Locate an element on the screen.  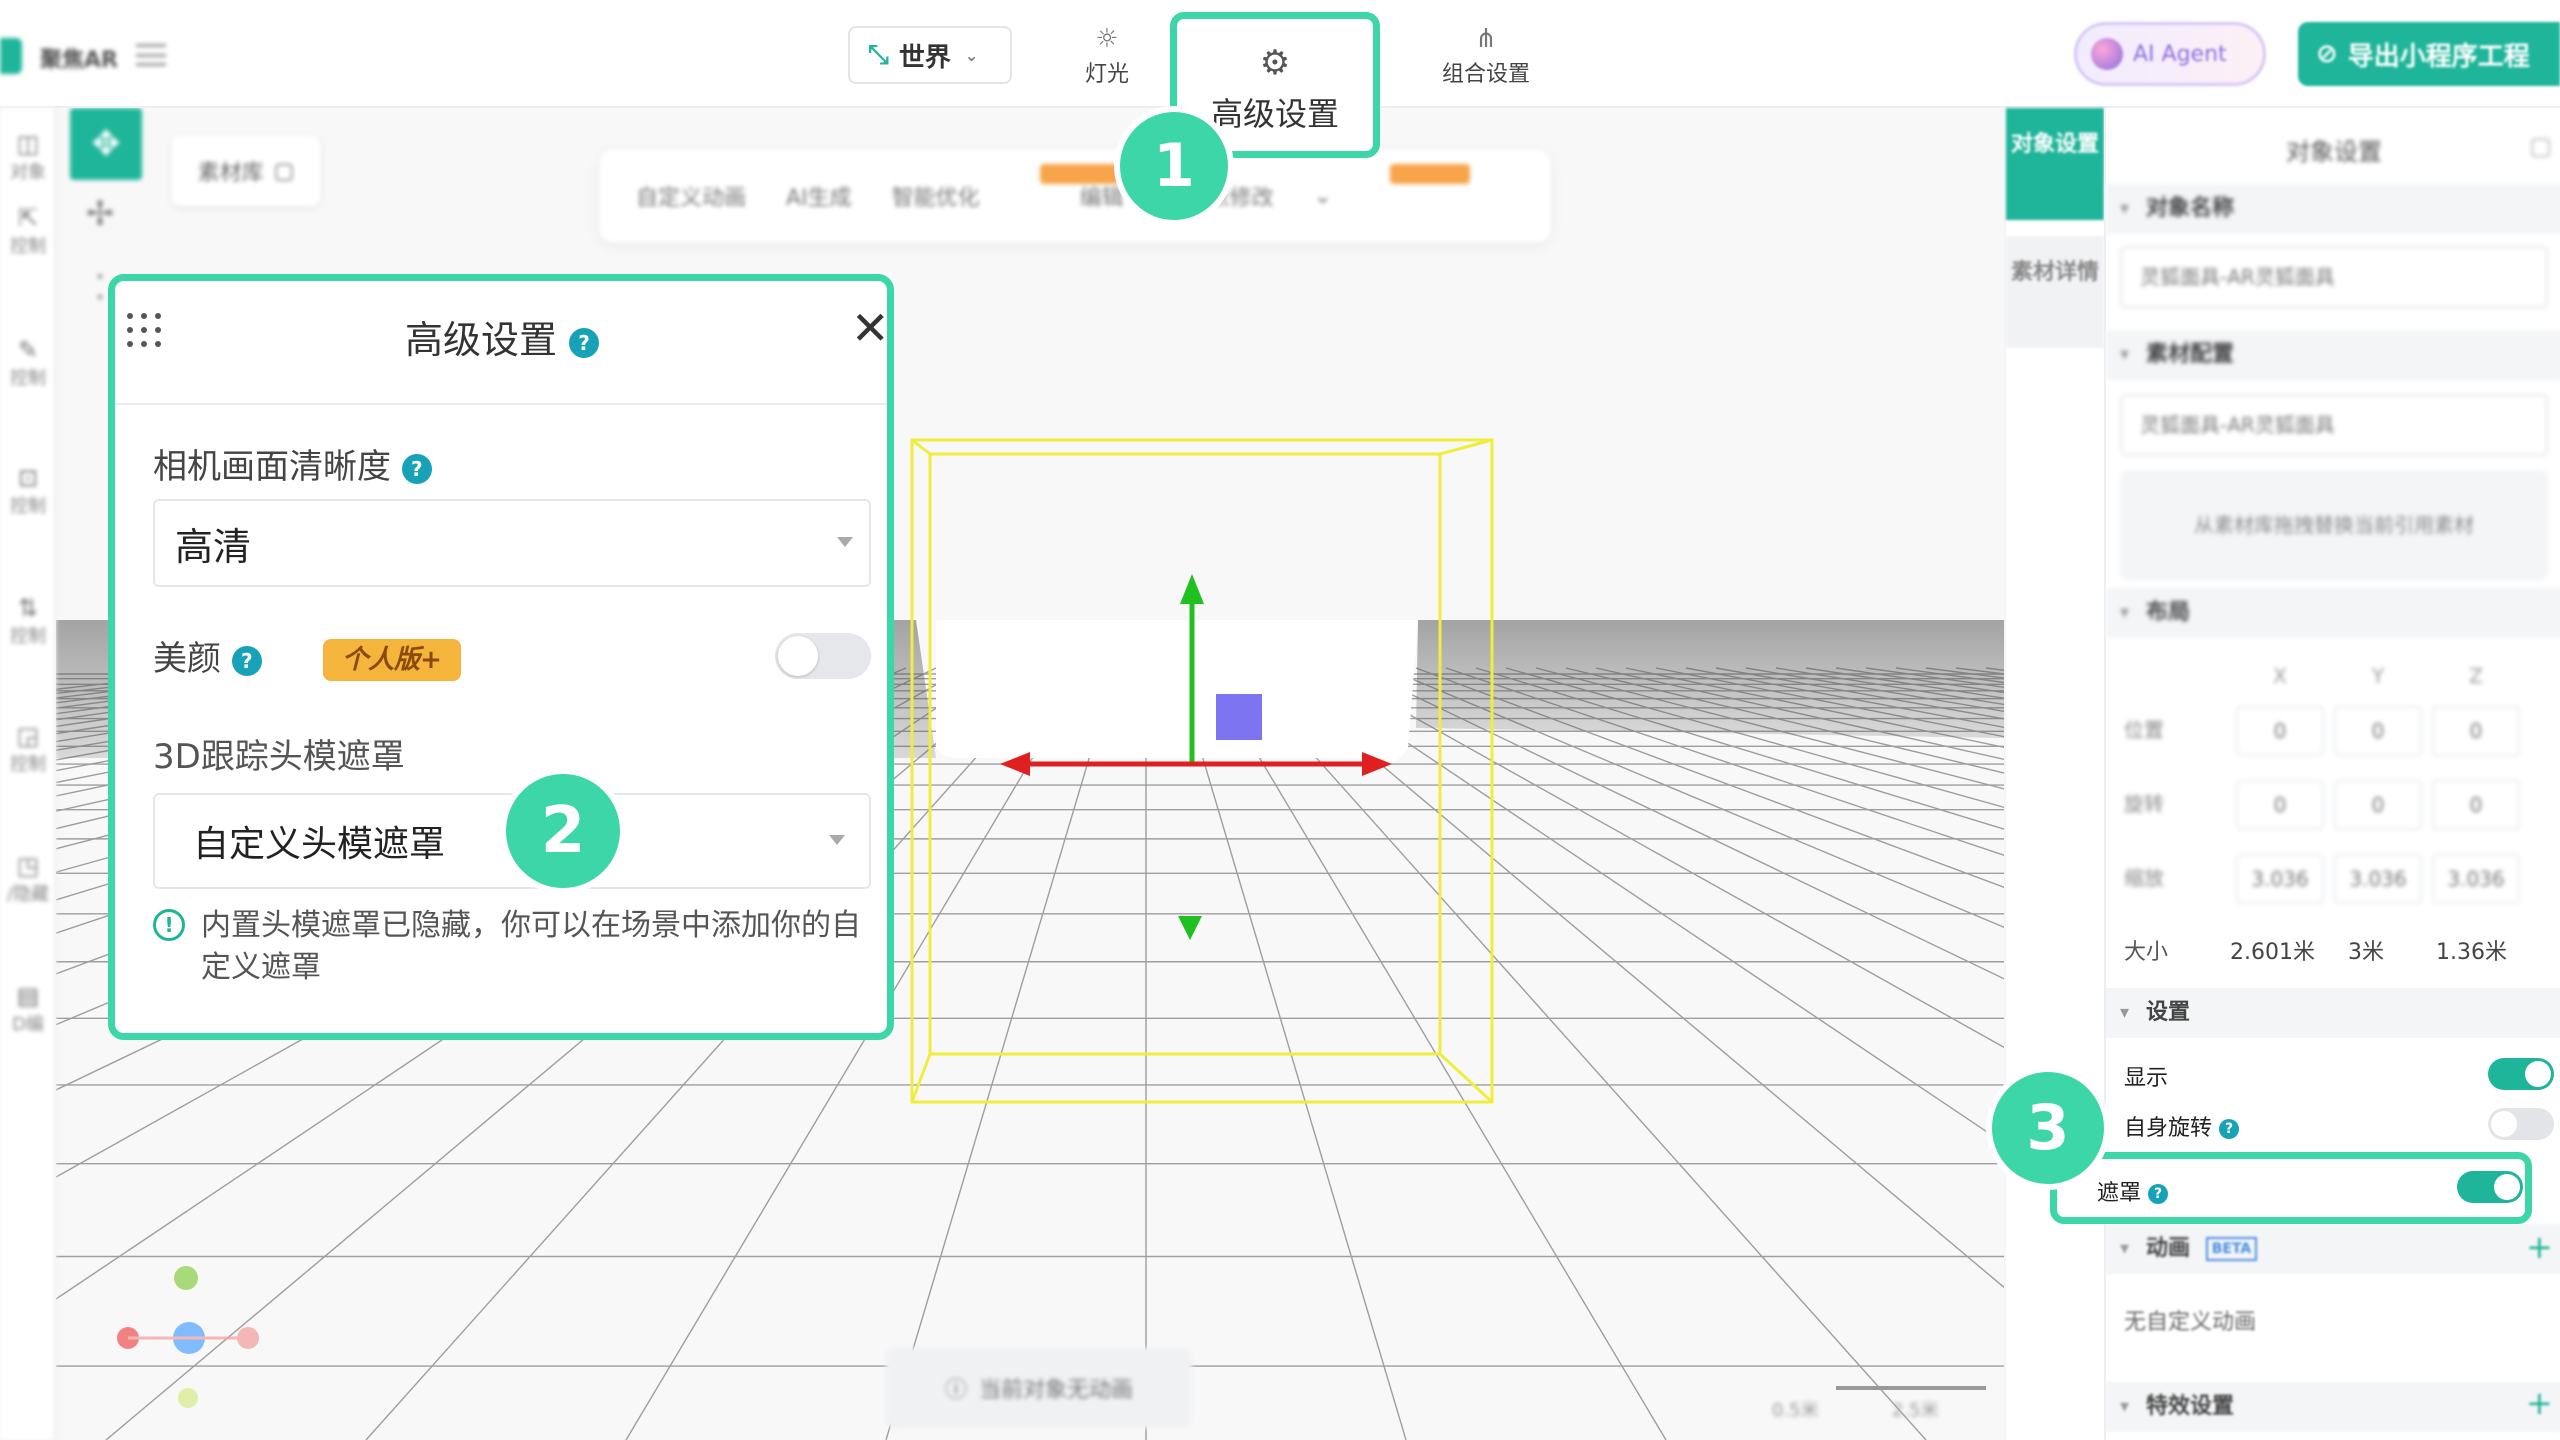
material-section: 素材配置 is located at coordinates (2333, 355).